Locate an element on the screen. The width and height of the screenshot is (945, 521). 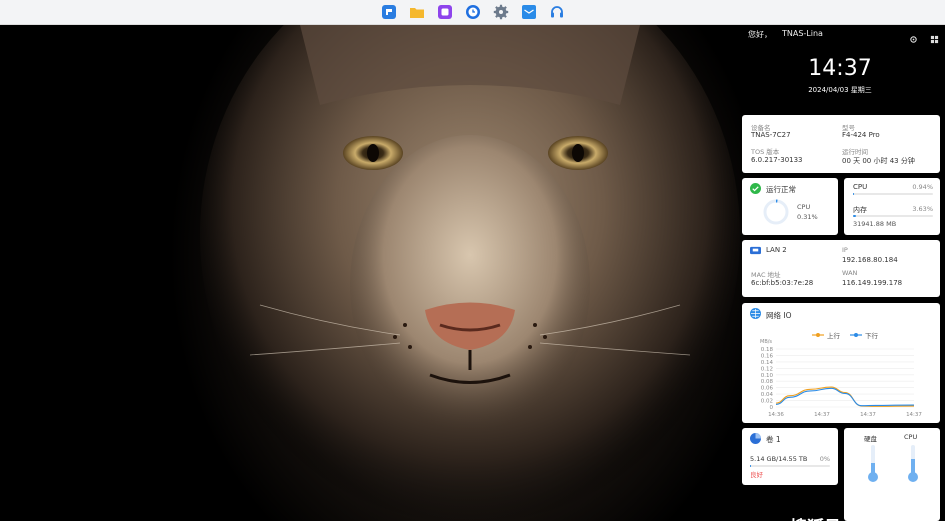
download-legend-marker is located at coordinates (856, 335).